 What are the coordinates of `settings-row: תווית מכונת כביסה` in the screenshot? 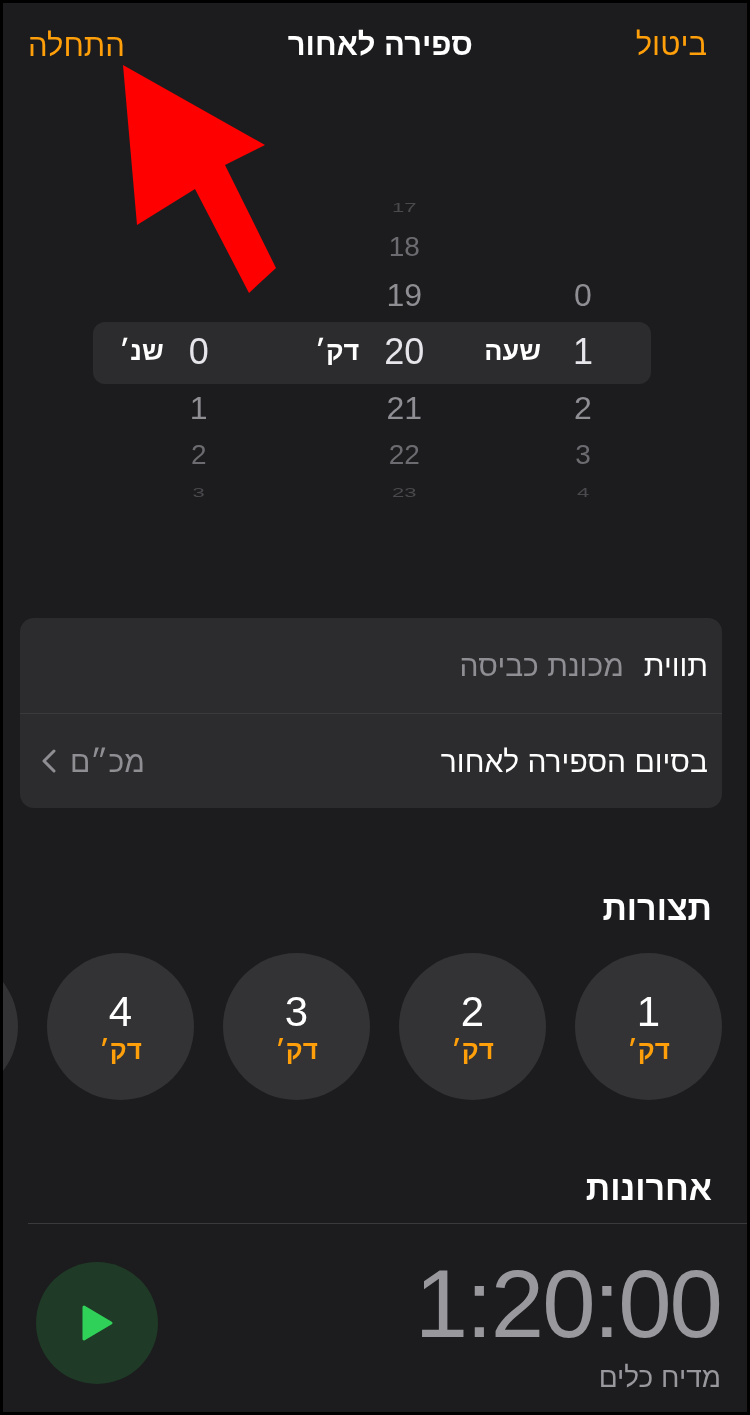 It's located at (371, 665).